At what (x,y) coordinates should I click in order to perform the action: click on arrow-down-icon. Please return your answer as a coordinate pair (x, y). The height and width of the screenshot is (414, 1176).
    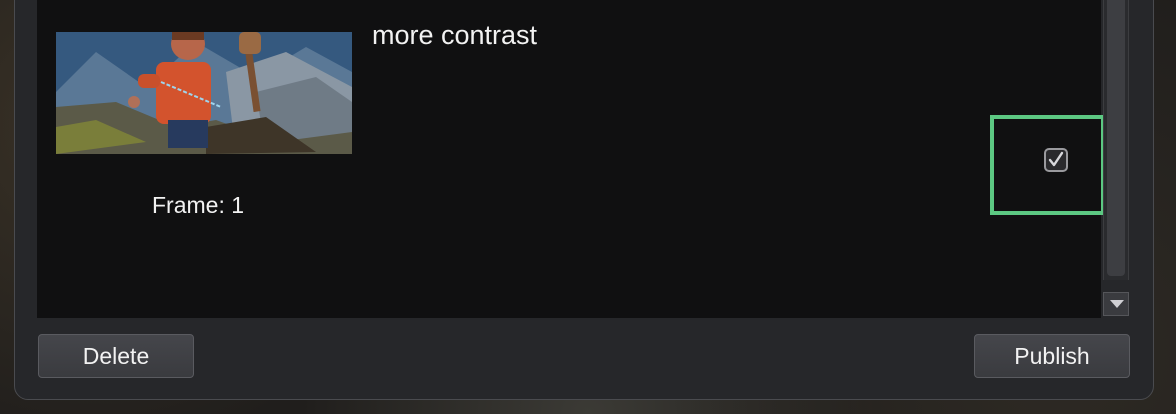
    Looking at the image, I should click on (1117, 304).